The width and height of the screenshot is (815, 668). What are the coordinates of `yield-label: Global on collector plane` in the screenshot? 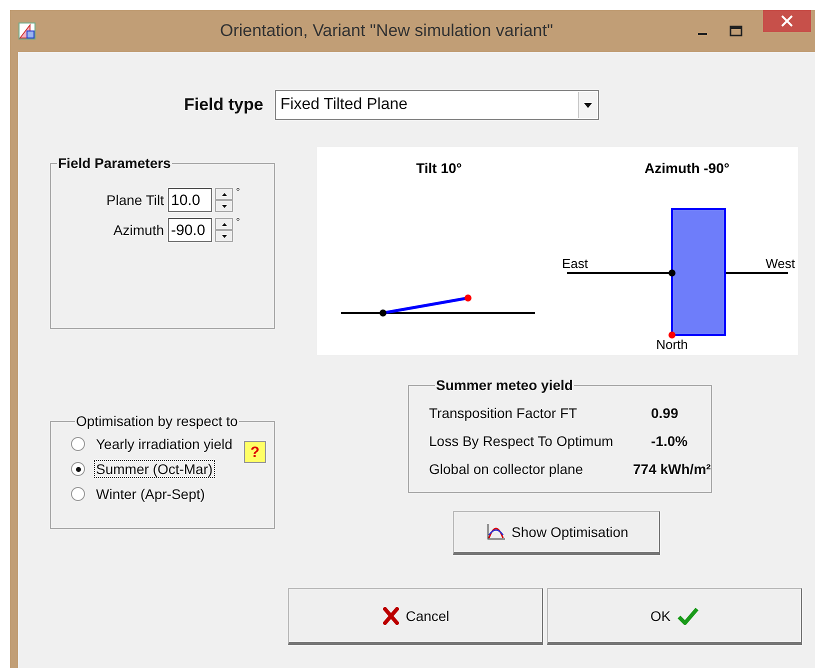 It's located at (506, 469).